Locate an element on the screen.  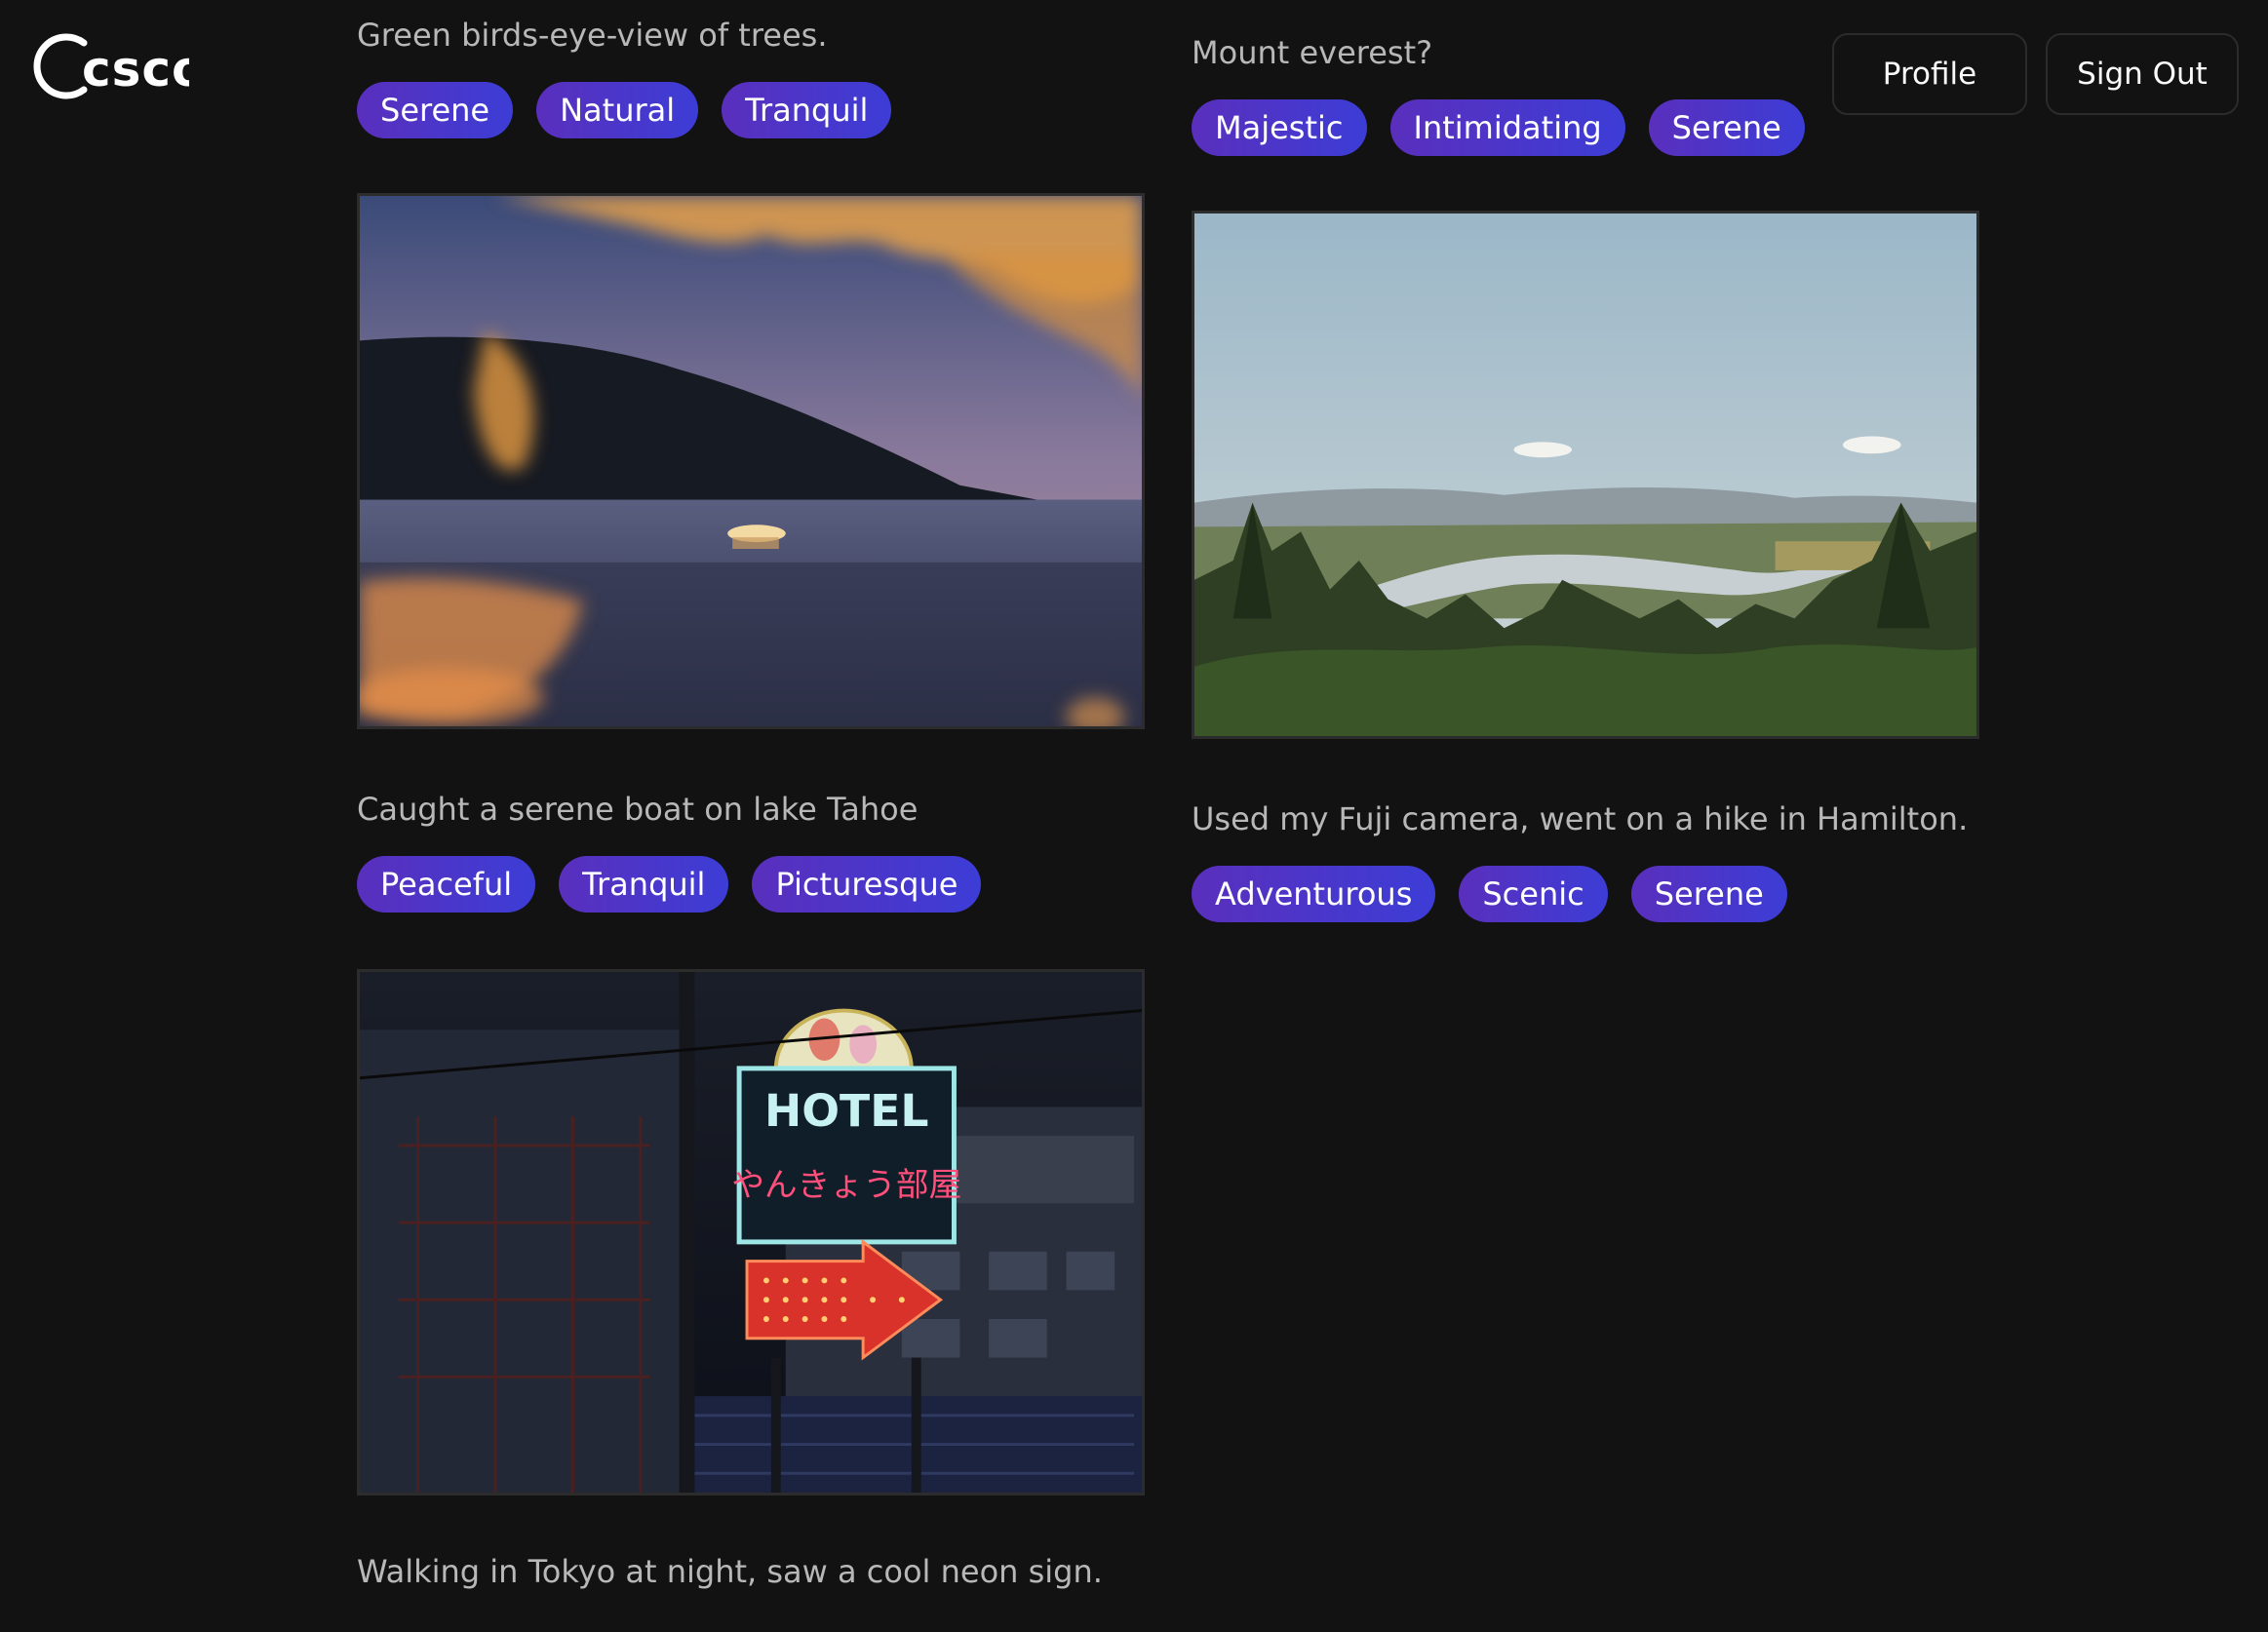
tag-list: Majestic Intimidating Serene is located at coordinates (1586, 127).